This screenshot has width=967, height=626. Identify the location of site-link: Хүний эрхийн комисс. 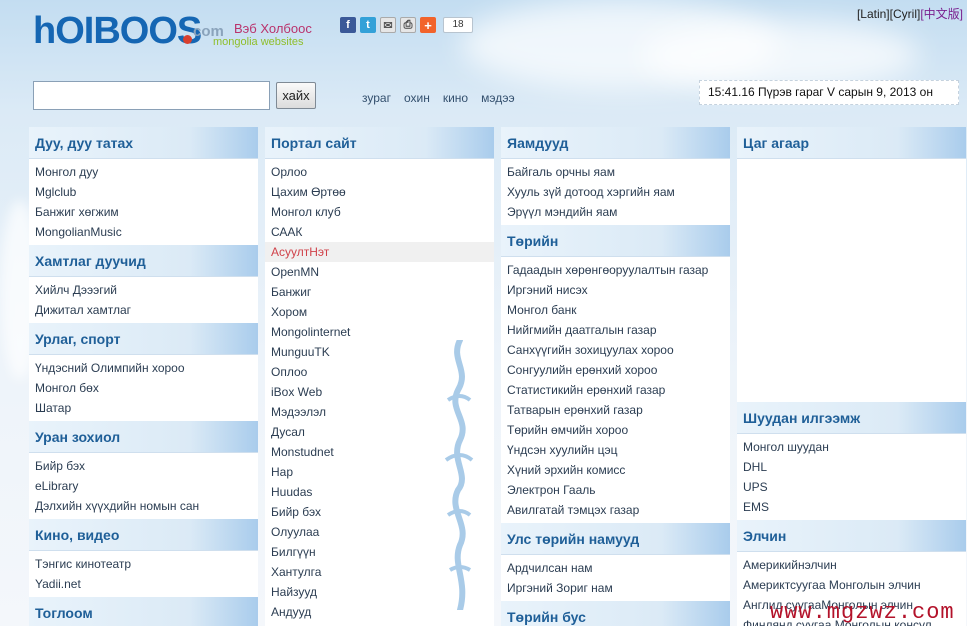
(615, 470).